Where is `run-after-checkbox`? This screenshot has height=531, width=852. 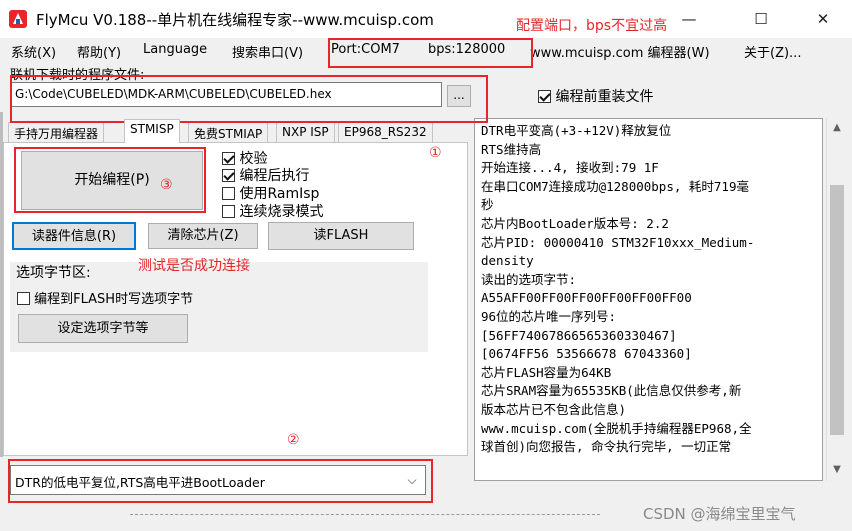 run-after-checkbox is located at coordinates (228, 175).